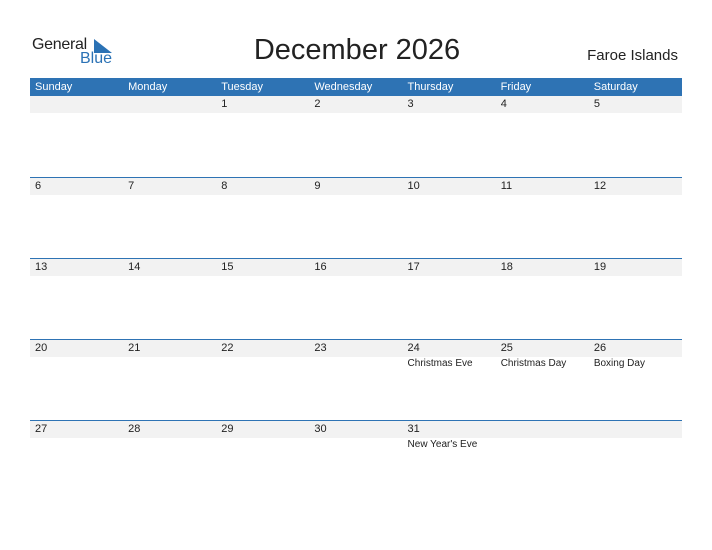 This screenshot has height=550, width=712. Describe the element at coordinates (131, 186) in the screenshot. I see `day-number: 7` at that location.